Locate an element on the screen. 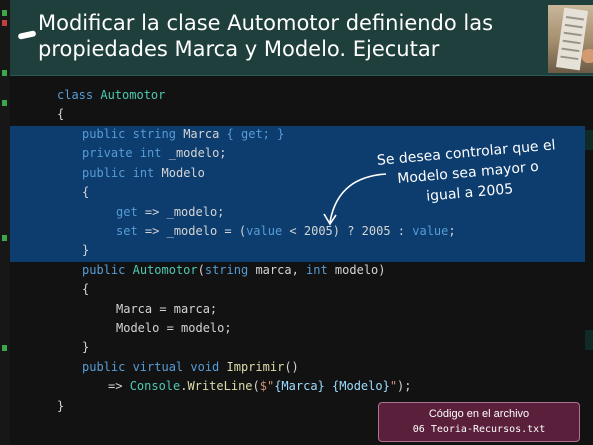 Image resolution: width=593 pixels, height=445 pixels. code-token: => _modelo; is located at coordinates (184, 212).